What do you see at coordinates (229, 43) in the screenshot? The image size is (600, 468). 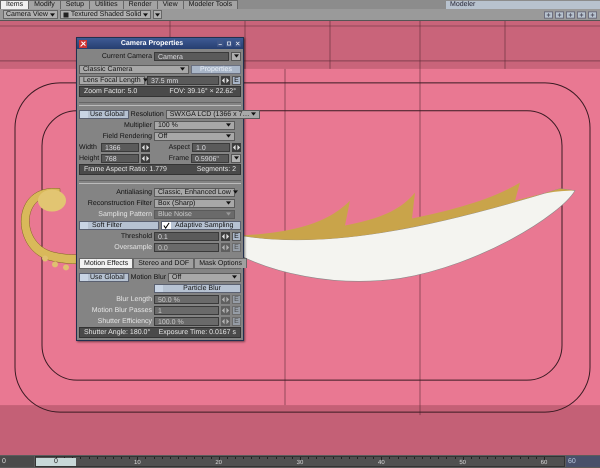 I see `window-buttons-icon` at bounding box center [229, 43].